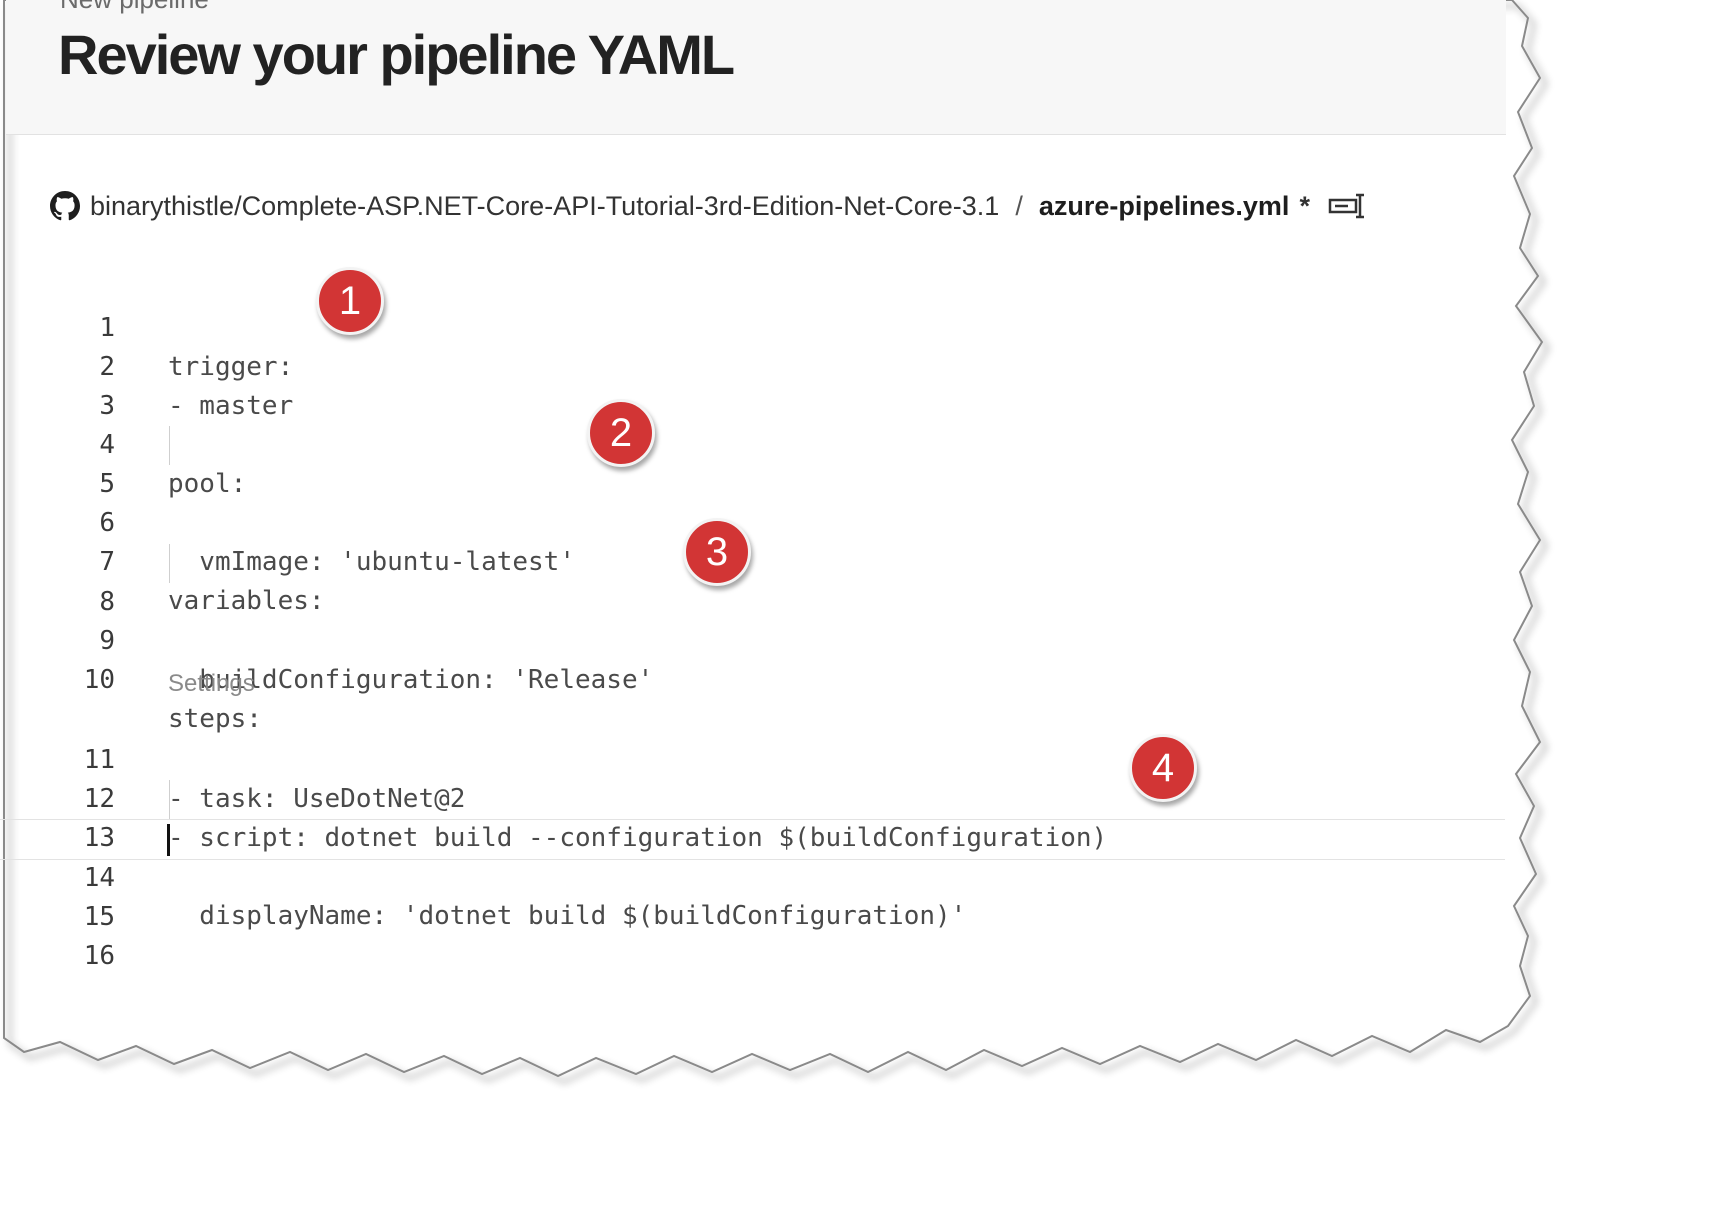 Image resolution: width=1725 pixels, height=1217 pixels. What do you see at coordinates (350, 301) in the screenshot?
I see `callout-badge: 1` at bounding box center [350, 301].